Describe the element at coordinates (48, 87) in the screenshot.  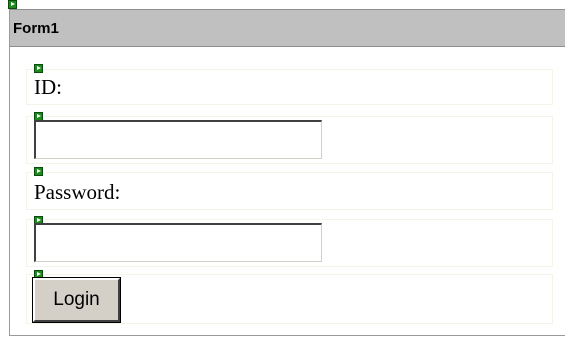
I see `id-label: ID:` at that location.